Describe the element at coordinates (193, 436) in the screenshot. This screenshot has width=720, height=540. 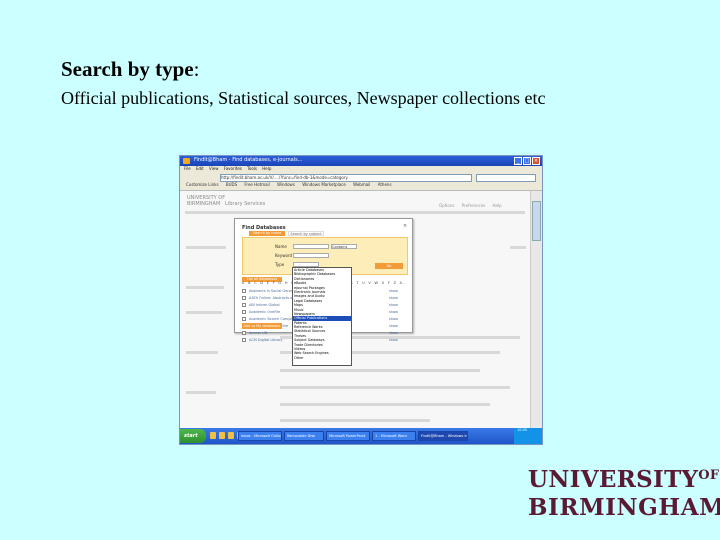
I see `start-button: start` at that location.